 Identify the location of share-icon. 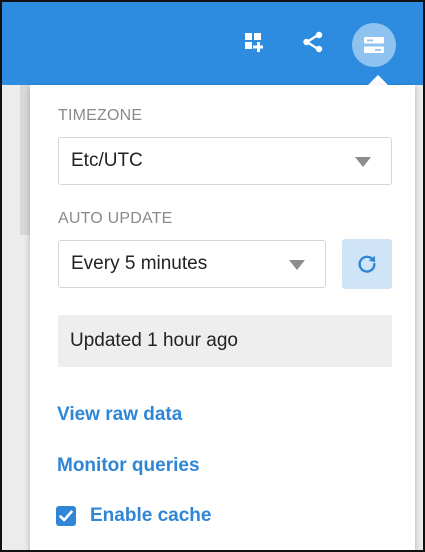
(313, 42).